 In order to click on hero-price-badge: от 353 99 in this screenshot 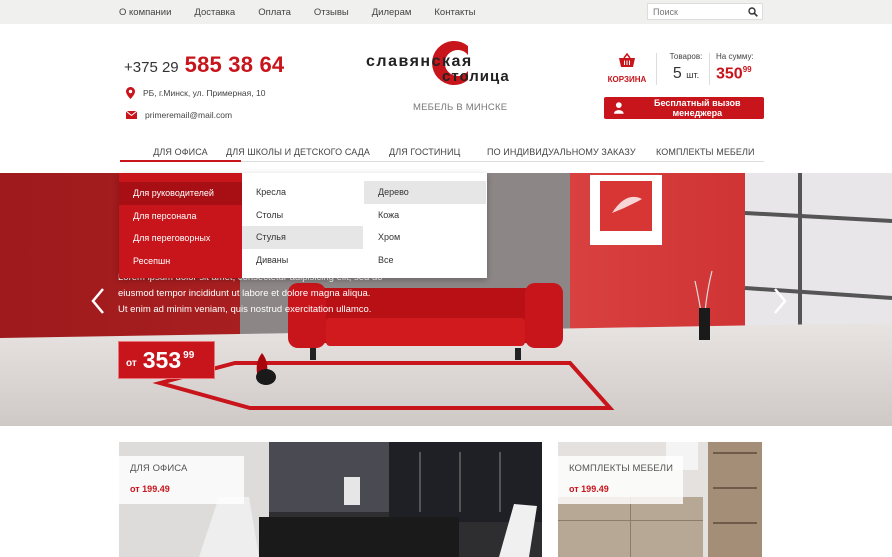, I will do `click(166, 360)`.